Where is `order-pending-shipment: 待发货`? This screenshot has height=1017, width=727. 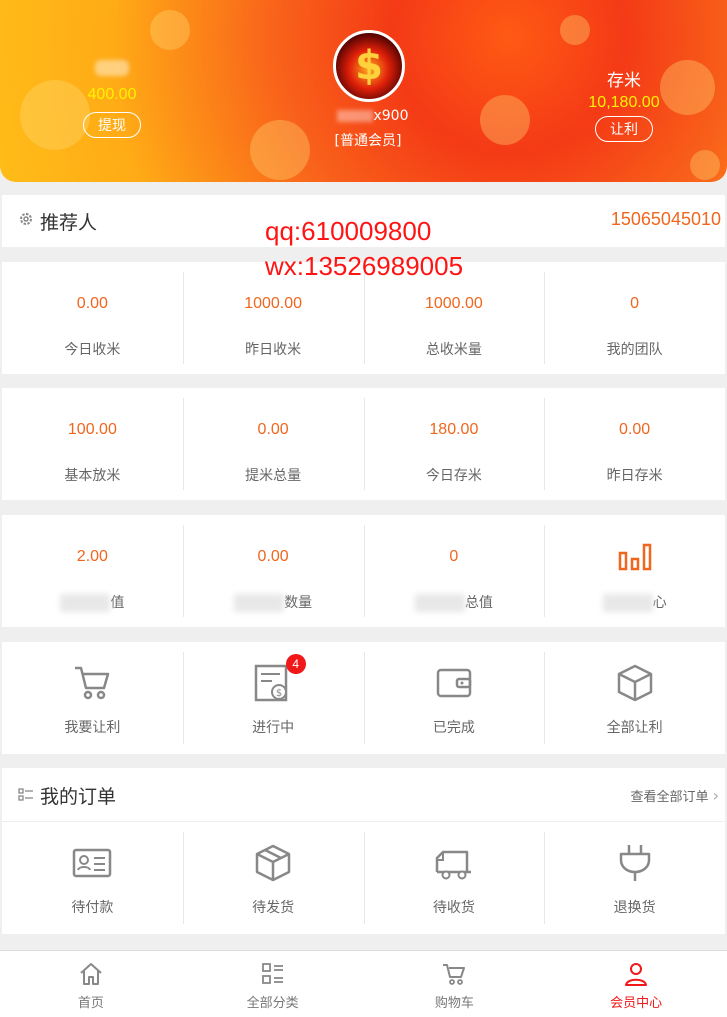
order-pending-shipment: 待发货 is located at coordinates (273, 878).